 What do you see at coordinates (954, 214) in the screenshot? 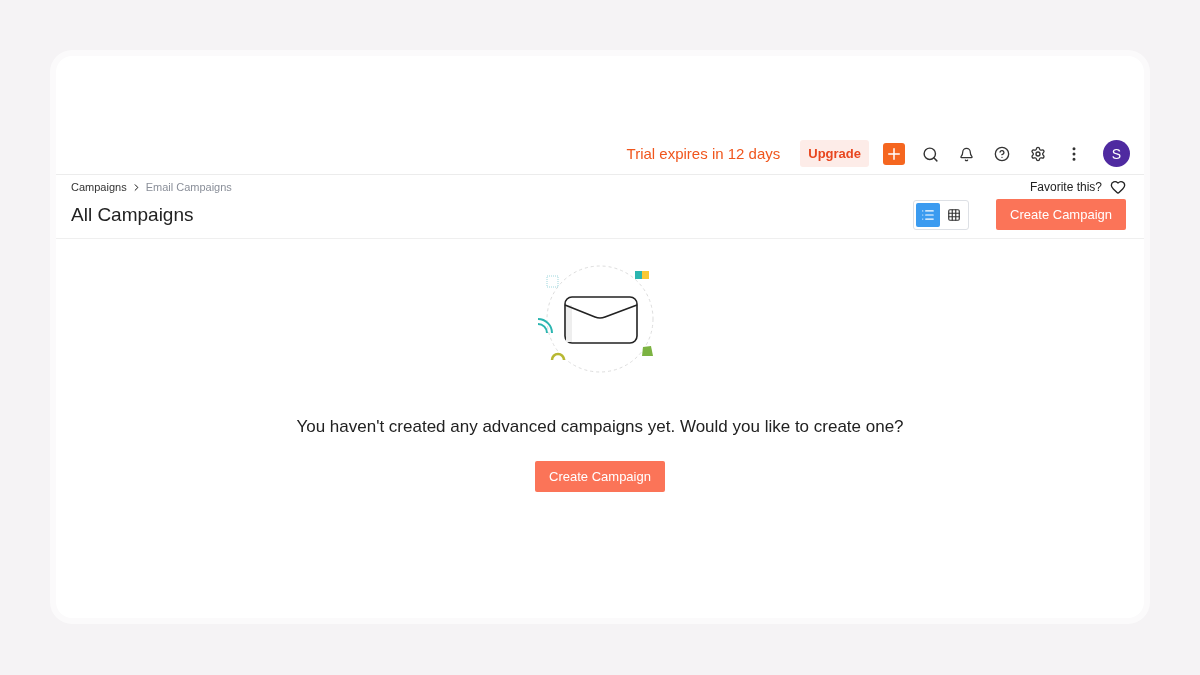
I see `grid-icon` at bounding box center [954, 214].